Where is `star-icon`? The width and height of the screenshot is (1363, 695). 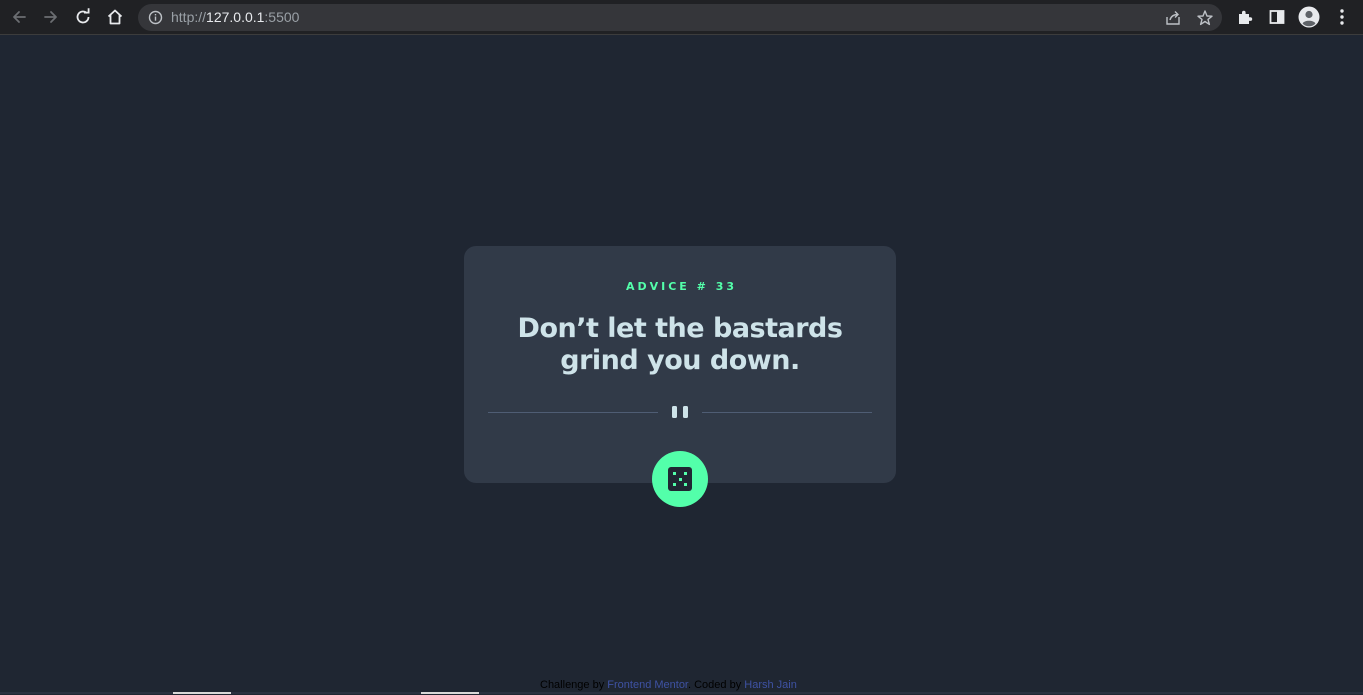
star-icon is located at coordinates (1205, 18).